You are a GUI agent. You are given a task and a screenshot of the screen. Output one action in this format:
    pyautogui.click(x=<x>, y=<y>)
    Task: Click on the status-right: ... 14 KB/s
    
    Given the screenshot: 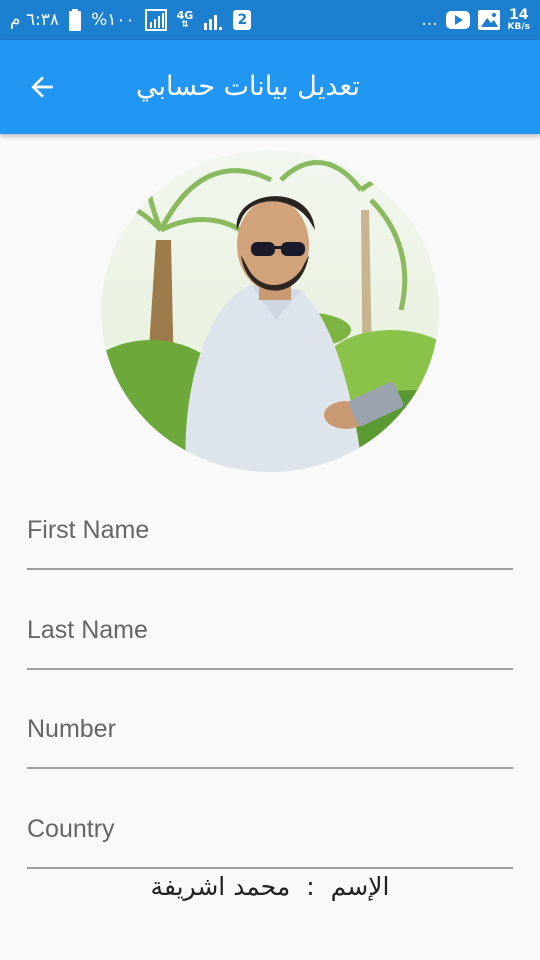 What is the action you would take?
    pyautogui.click(x=475, y=20)
    